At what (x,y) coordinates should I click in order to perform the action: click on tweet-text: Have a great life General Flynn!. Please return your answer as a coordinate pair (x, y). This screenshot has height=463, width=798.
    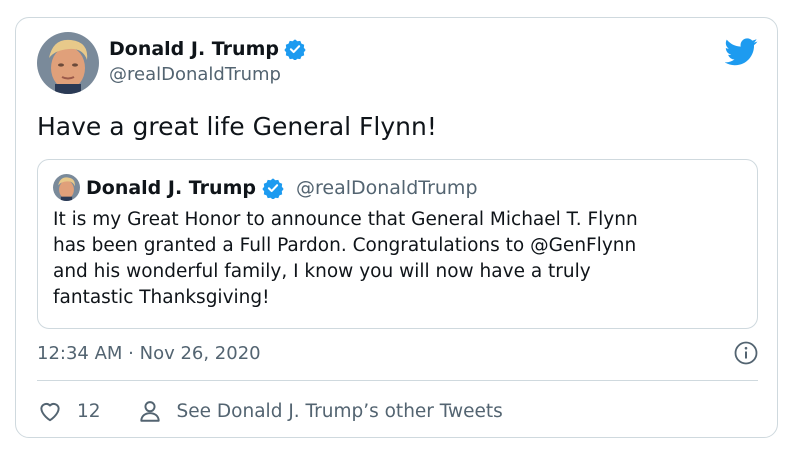
    Looking at the image, I should click on (237, 126).